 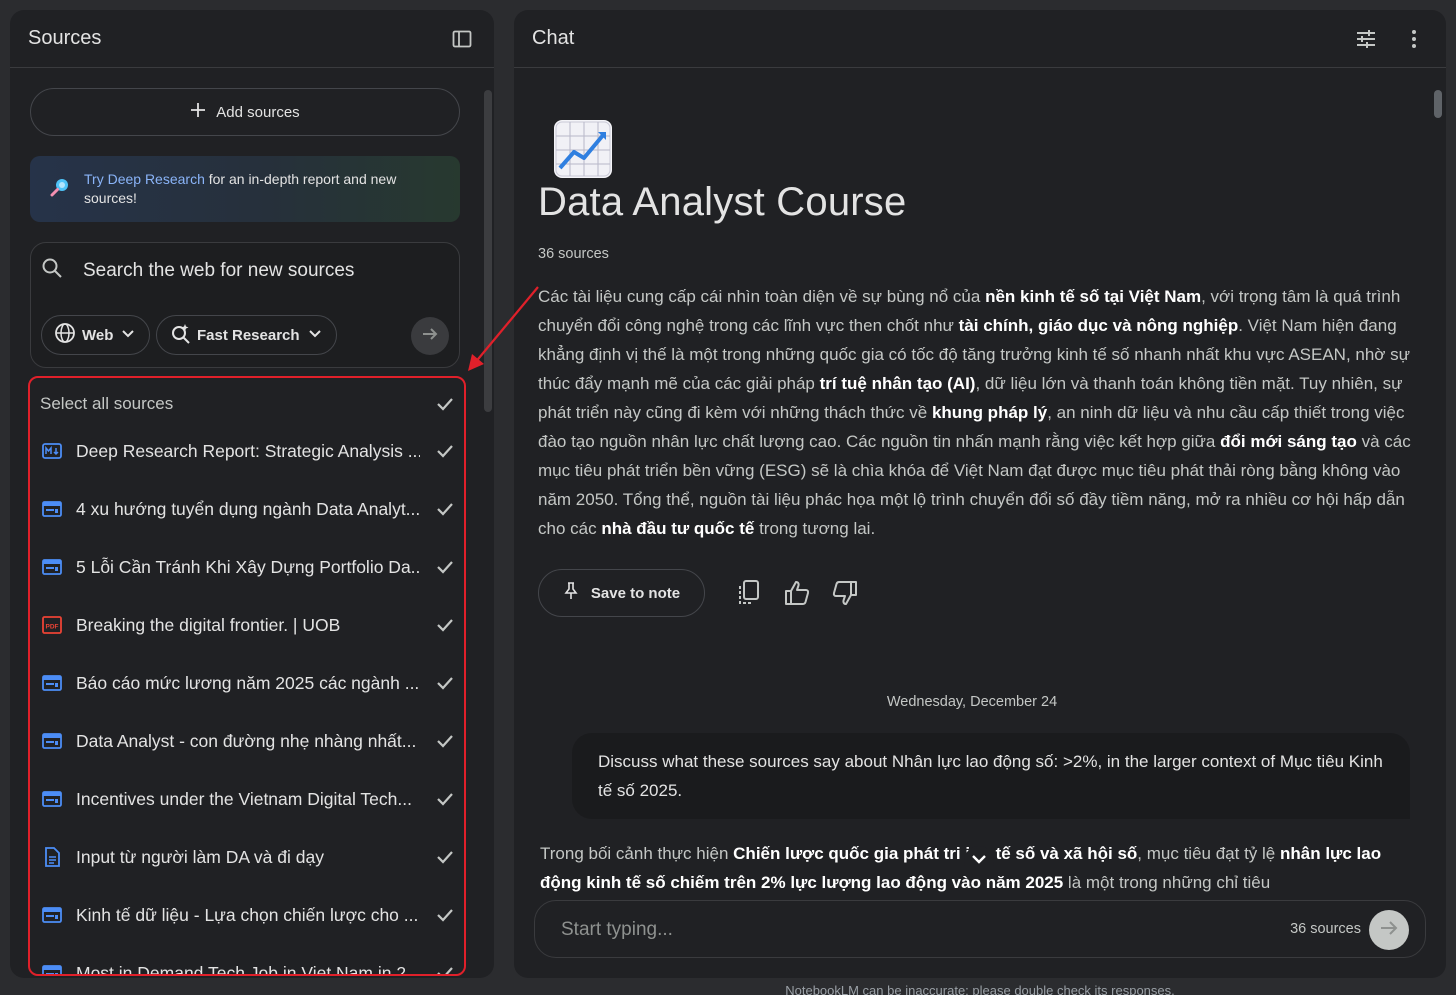 What do you see at coordinates (1325, 929) in the screenshot?
I see `input-source-count: 36 sources` at bounding box center [1325, 929].